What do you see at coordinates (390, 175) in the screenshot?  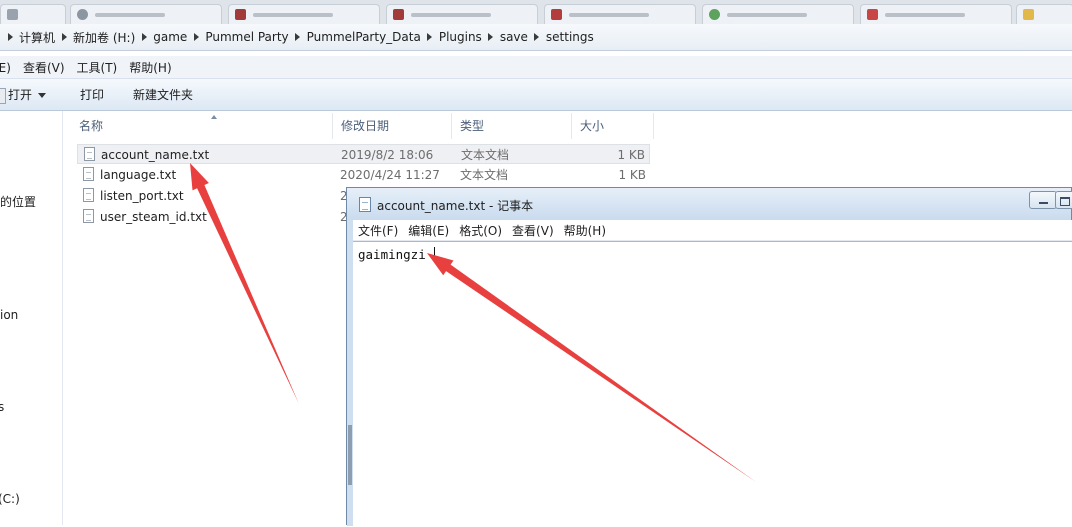 I see `file-date: 2020/4/24 11:27` at bounding box center [390, 175].